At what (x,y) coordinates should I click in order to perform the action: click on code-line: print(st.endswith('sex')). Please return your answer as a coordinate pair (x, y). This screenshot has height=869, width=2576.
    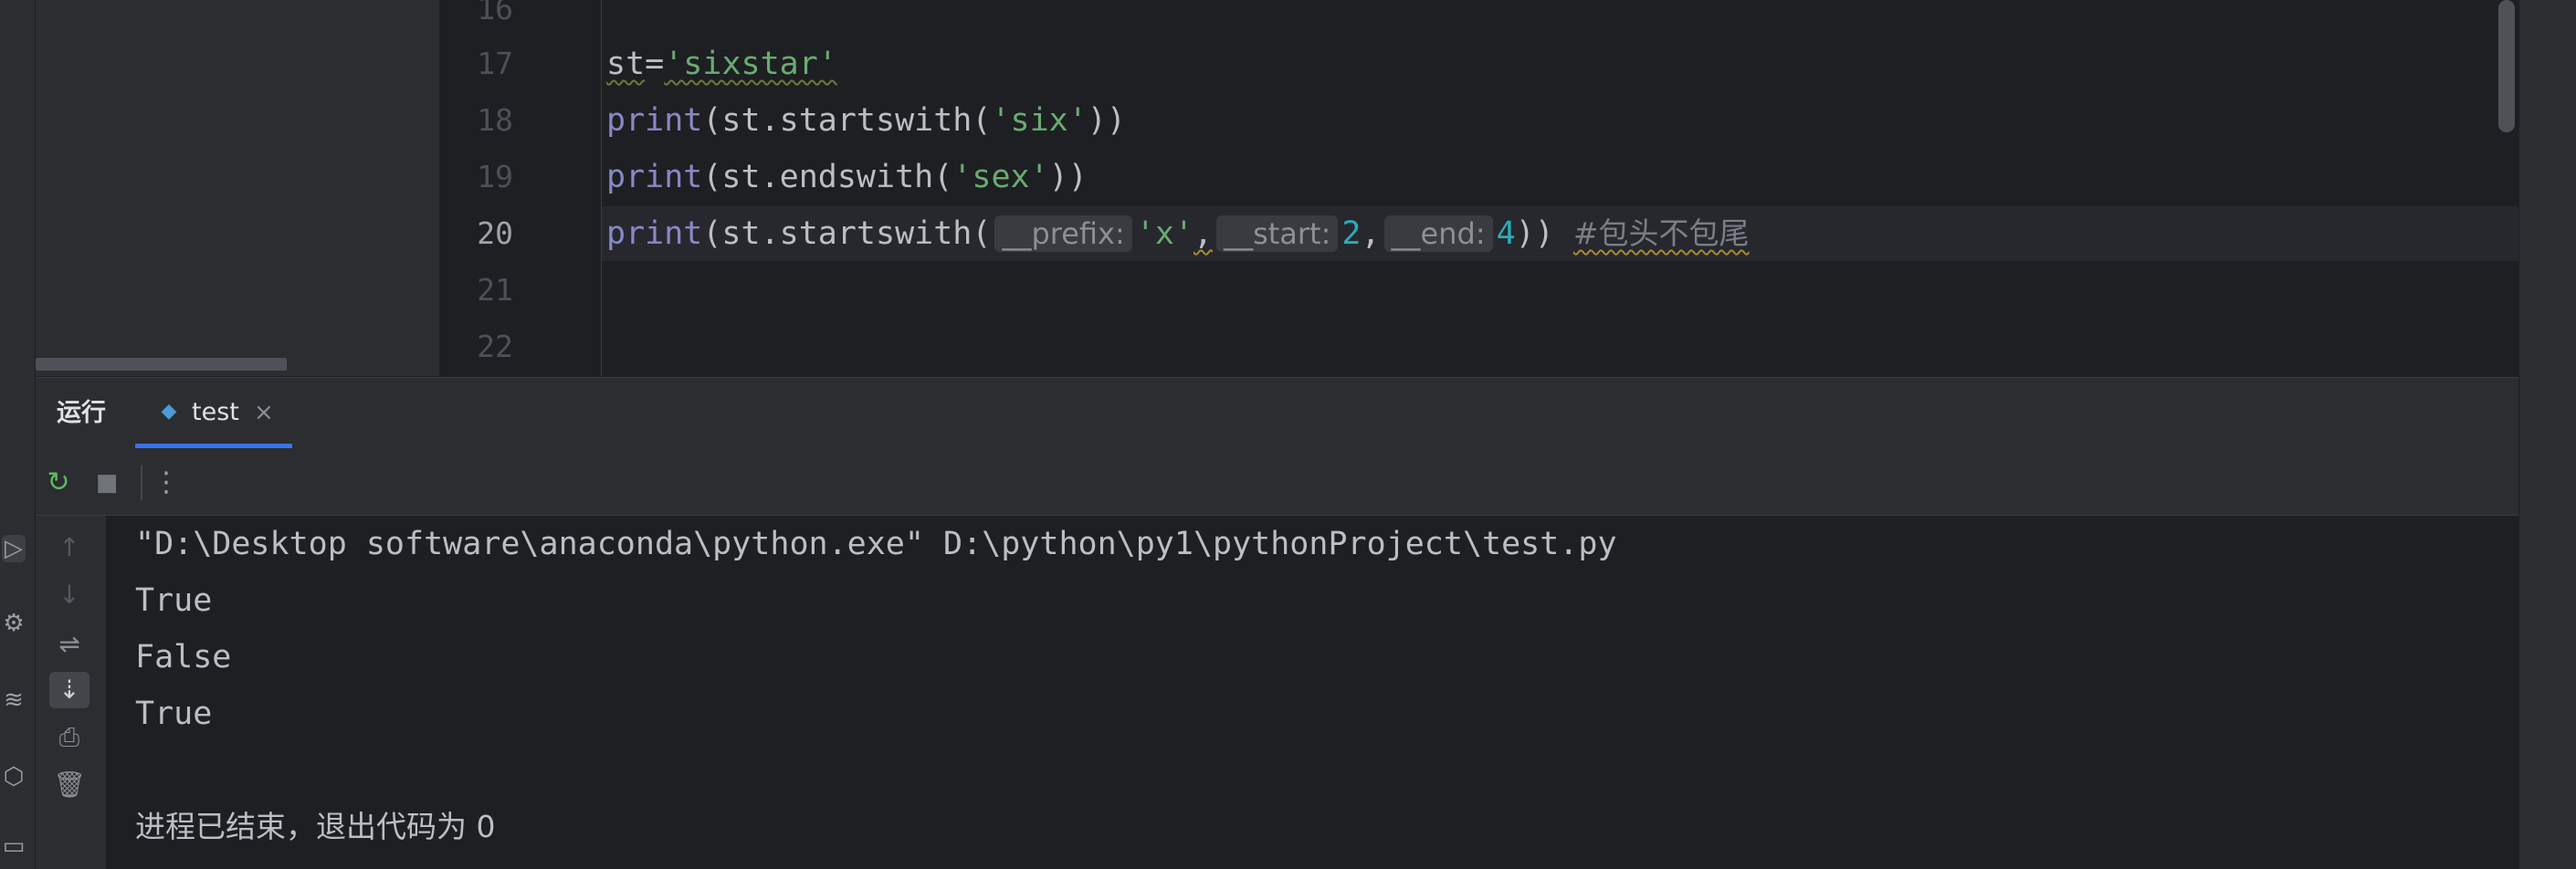
    Looking at the image, I should click on (847, 177).